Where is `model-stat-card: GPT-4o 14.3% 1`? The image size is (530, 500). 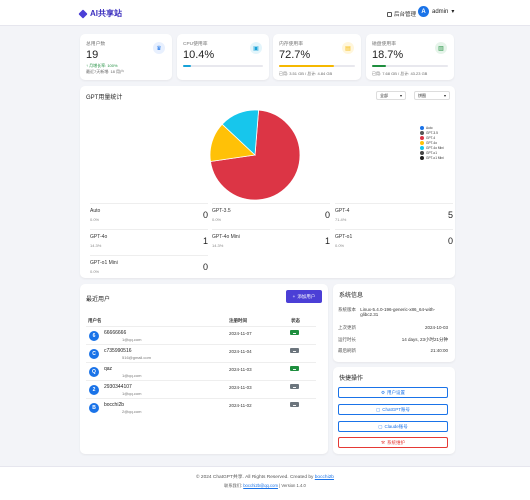 model-stat-card: GPT-4o 14.3% 1 is located at coordinates (149, 241).